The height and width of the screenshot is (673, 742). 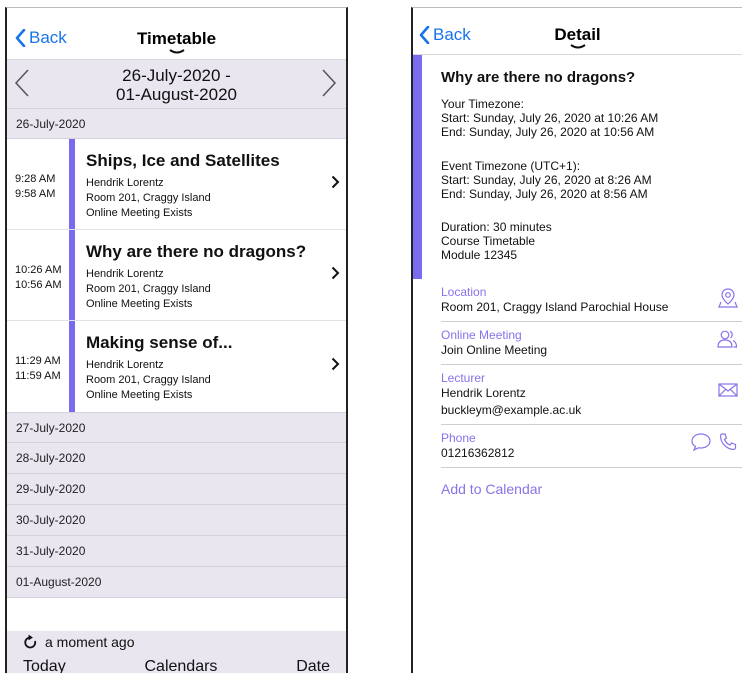 I want to click on people-icon, so click(x=727, y=339).